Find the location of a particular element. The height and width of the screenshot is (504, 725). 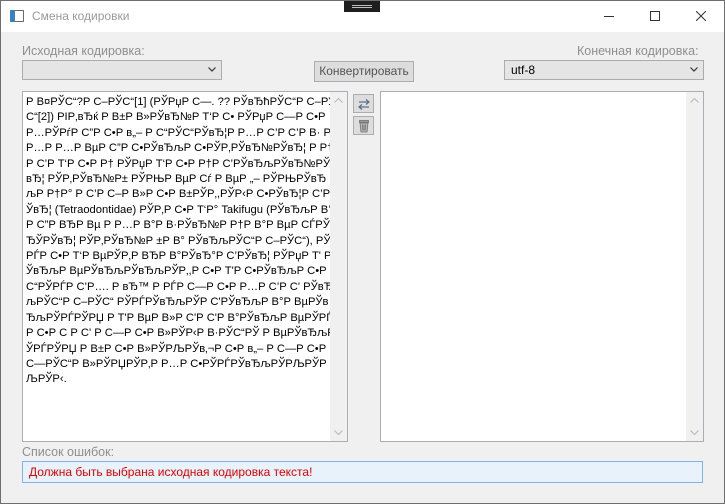

drag-handle is located at coordinates (362, 6).